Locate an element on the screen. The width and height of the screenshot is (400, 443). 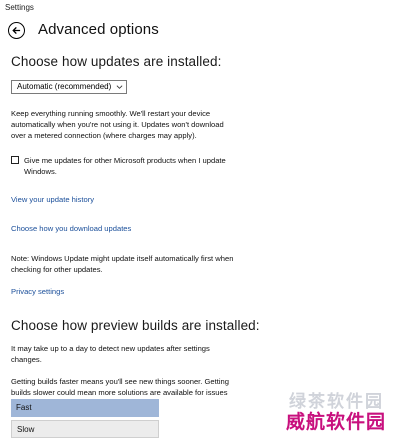
option-slow: Slow is located at coordinates (85, 429).